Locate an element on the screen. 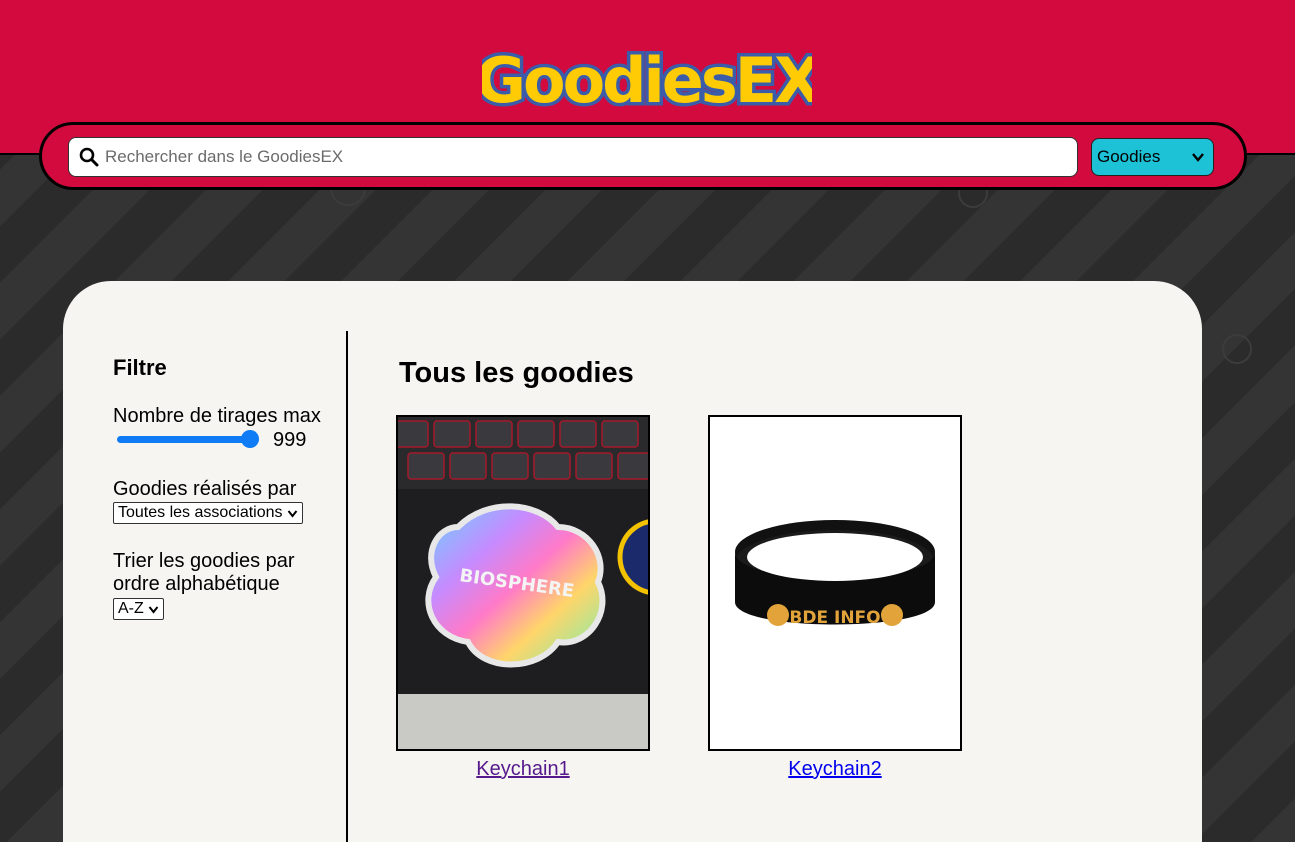  slider-thumb is located at coordinates (250, 439).